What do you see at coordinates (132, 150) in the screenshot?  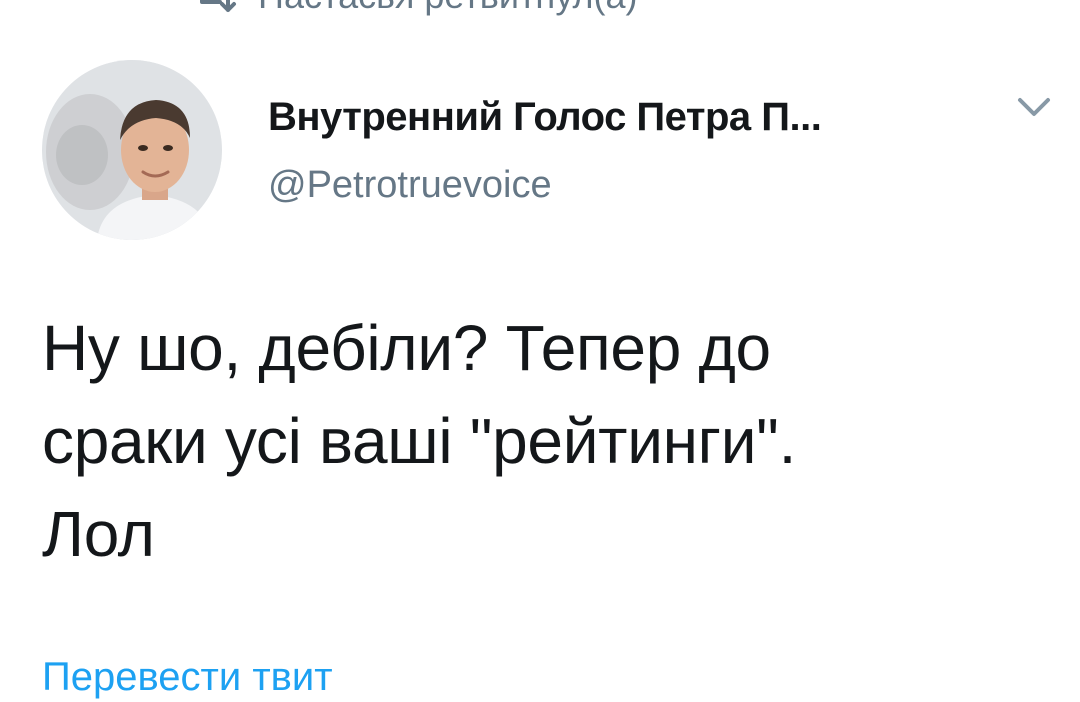 I see `avatar` at bounding box center [132, 150].